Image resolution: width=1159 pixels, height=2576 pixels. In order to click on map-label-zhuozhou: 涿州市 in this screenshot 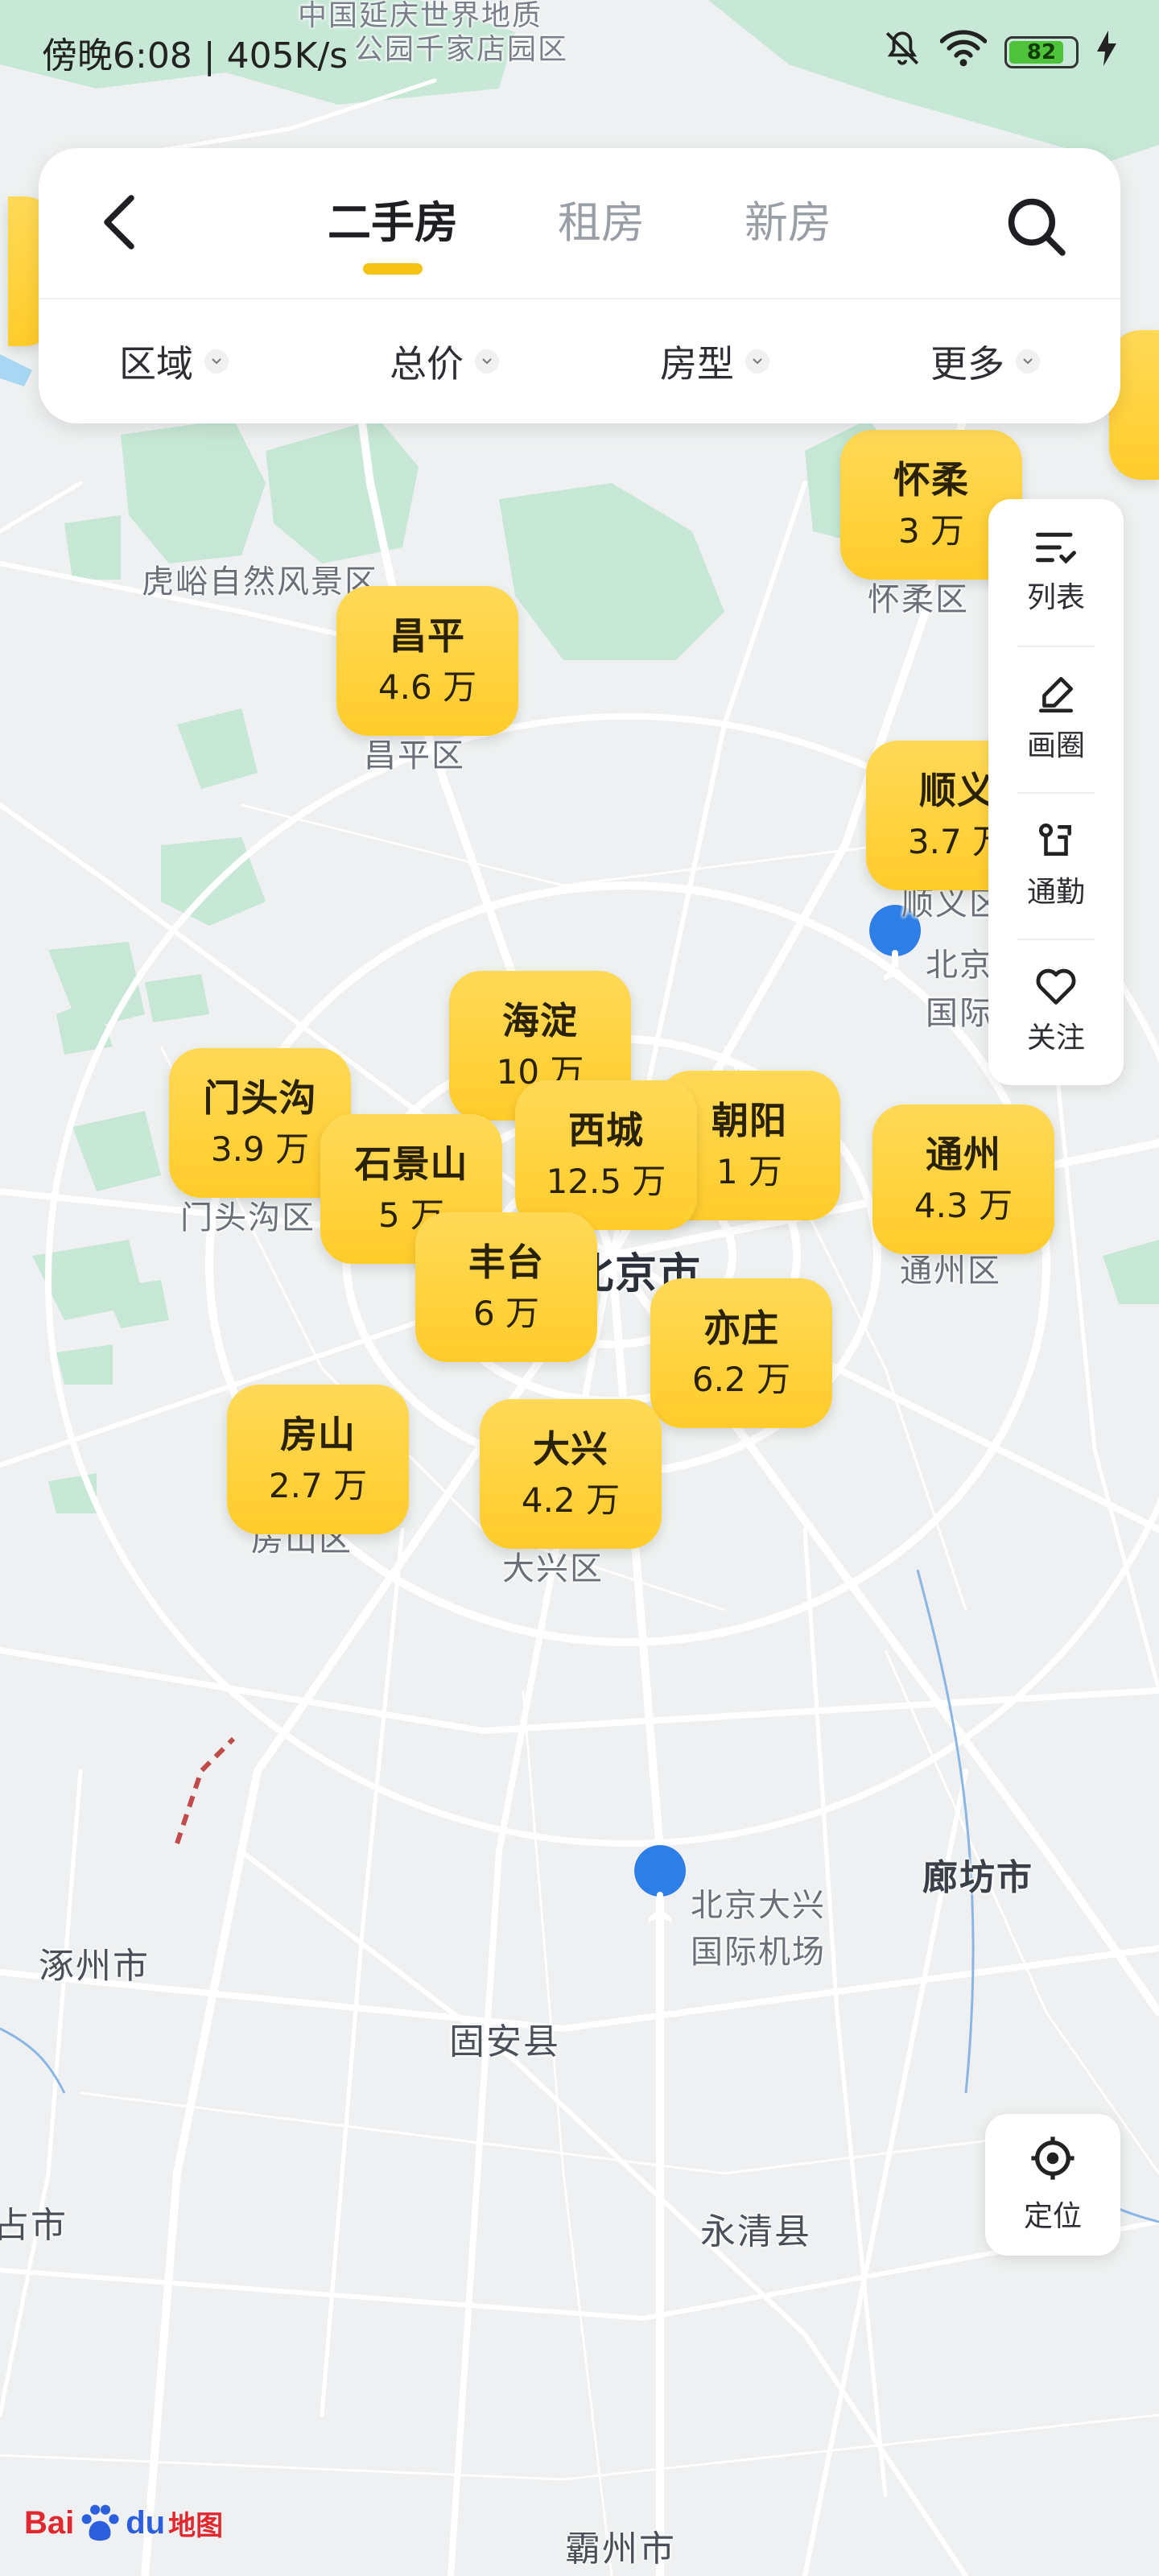, I will do `click(94, 1966)`.